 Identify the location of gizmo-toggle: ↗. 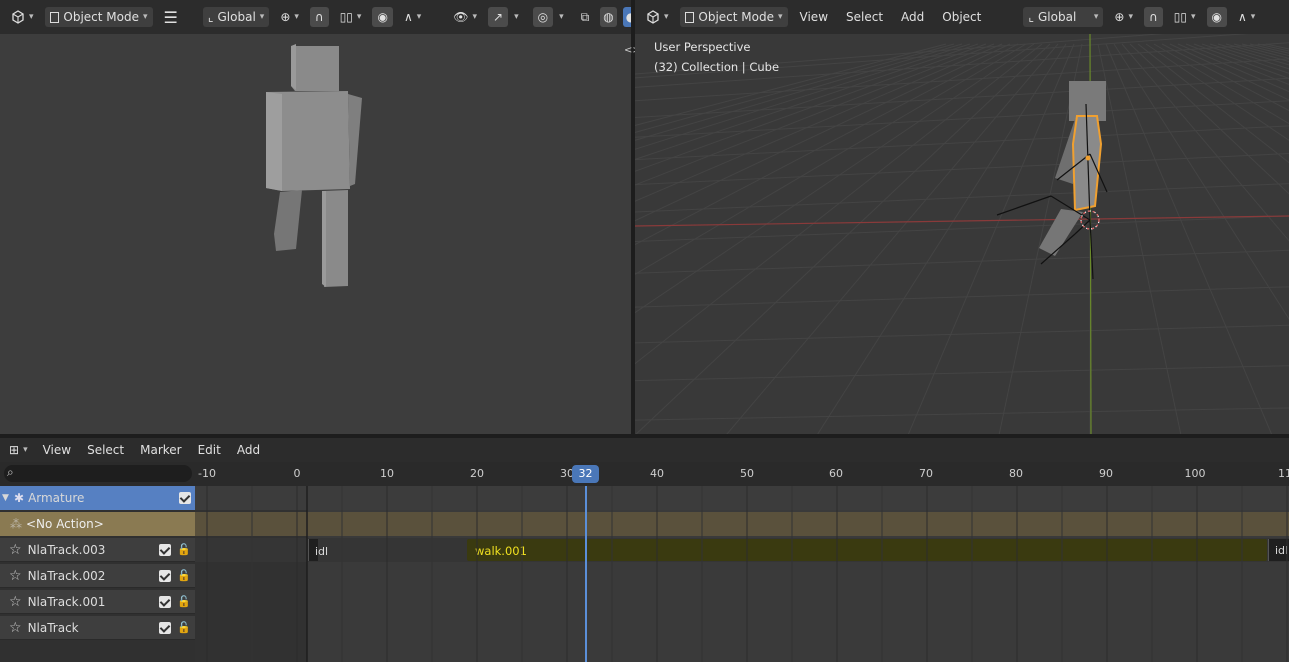
(498, 17).